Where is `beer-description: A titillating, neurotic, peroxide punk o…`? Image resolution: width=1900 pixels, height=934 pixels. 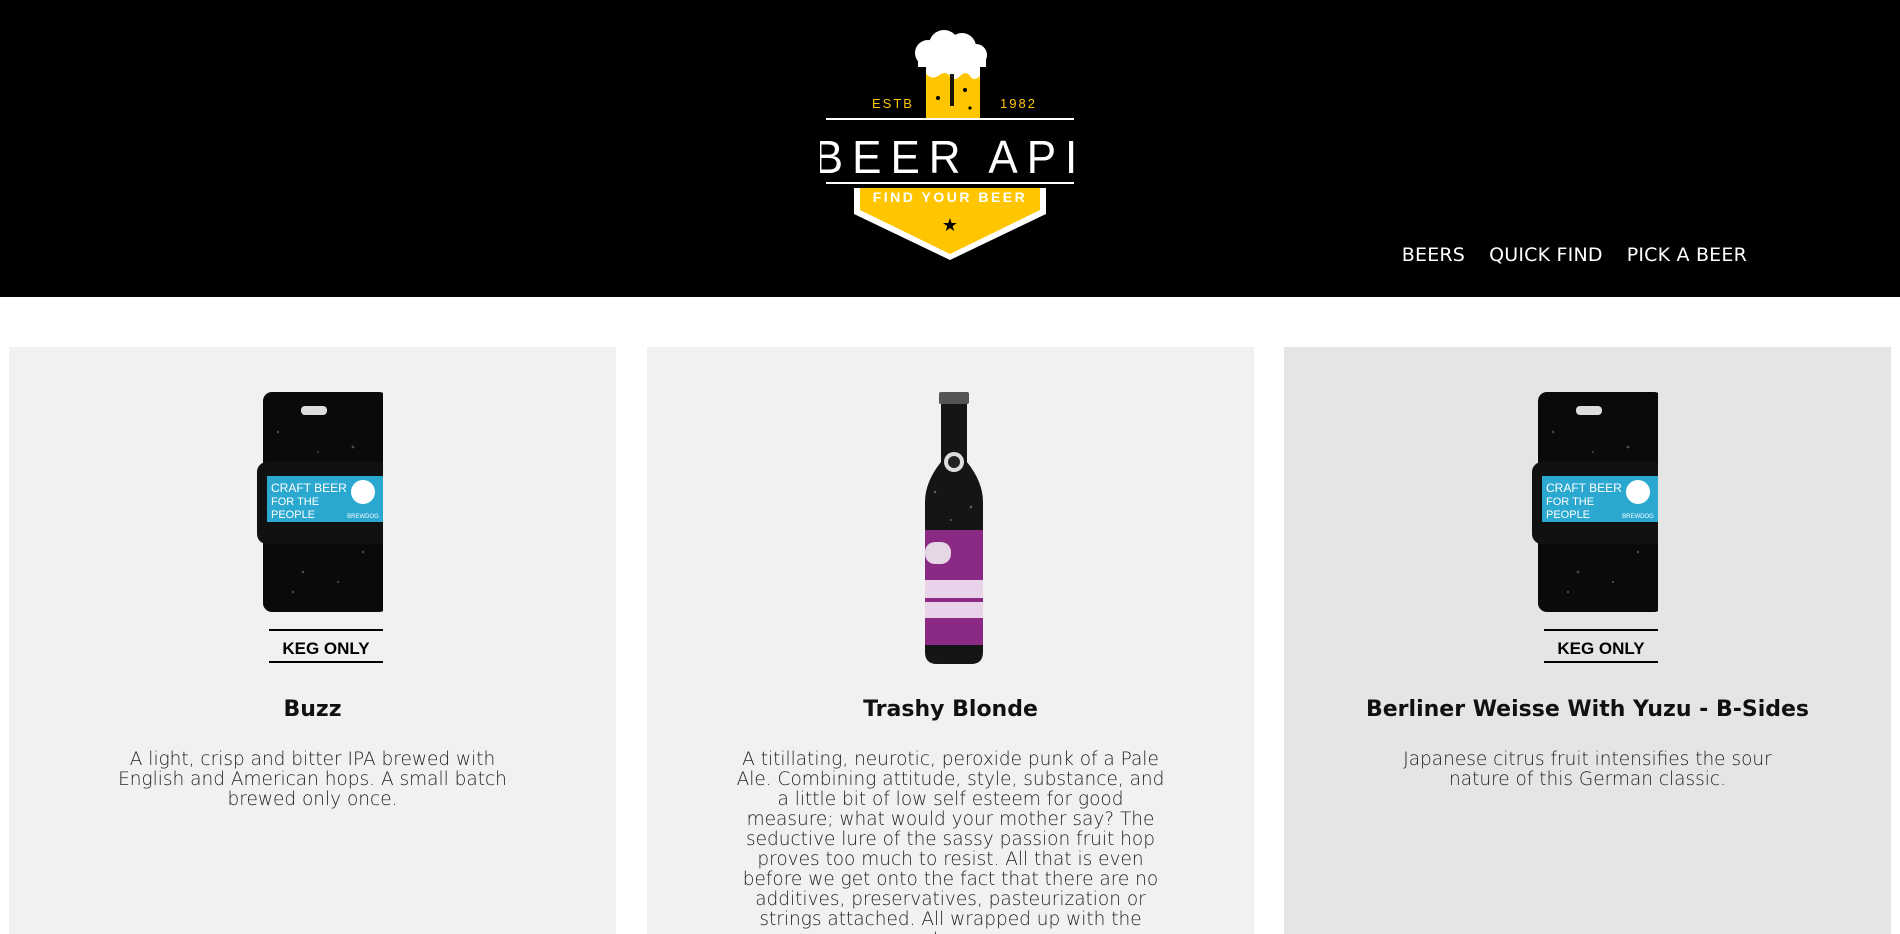 beer-description: A titillating, neurotic, peroxide punk o… is located at coordinates (950, 841).